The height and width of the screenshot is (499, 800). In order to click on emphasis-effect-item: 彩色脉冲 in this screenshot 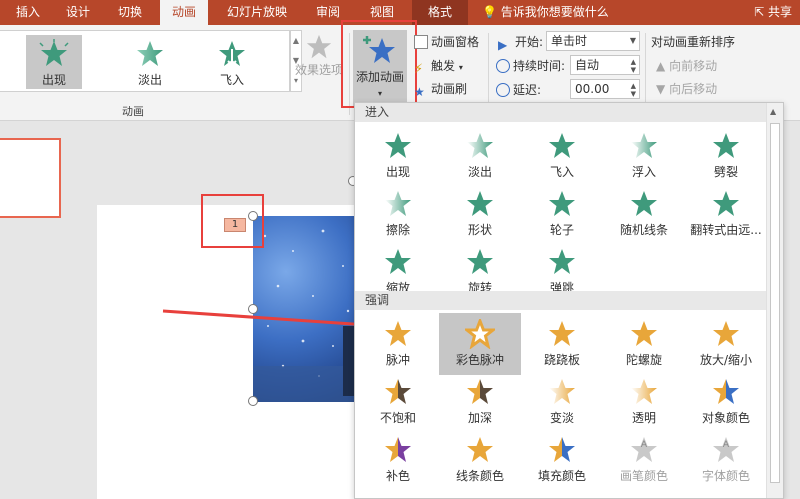, I will do `click(480, 344)`.